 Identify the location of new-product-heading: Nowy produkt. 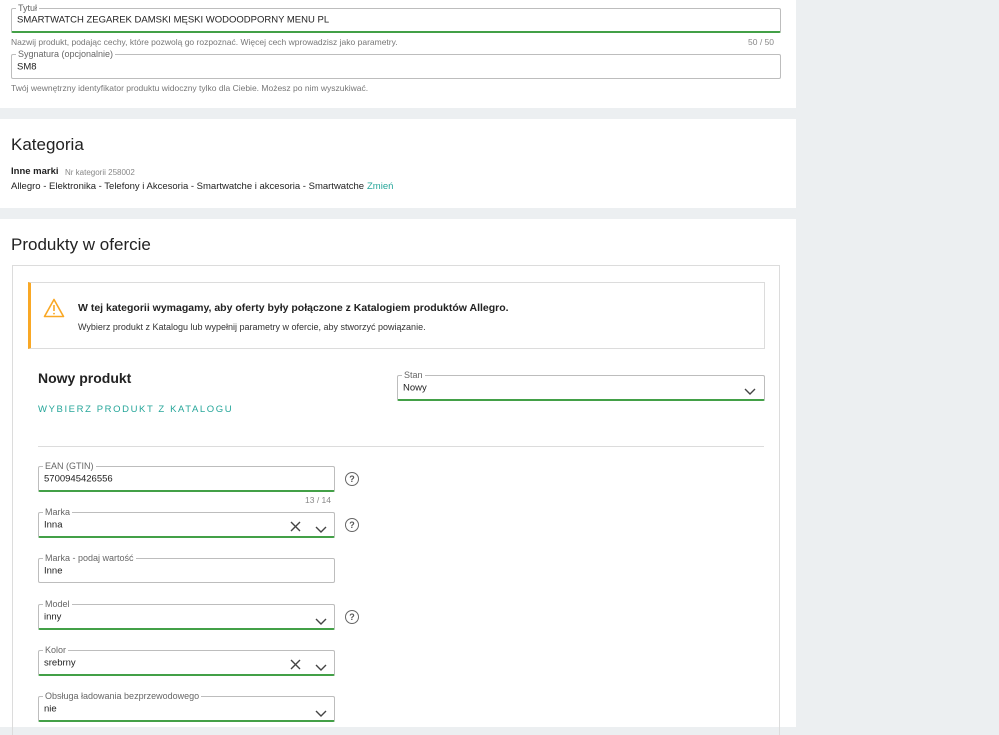
(85, 378).